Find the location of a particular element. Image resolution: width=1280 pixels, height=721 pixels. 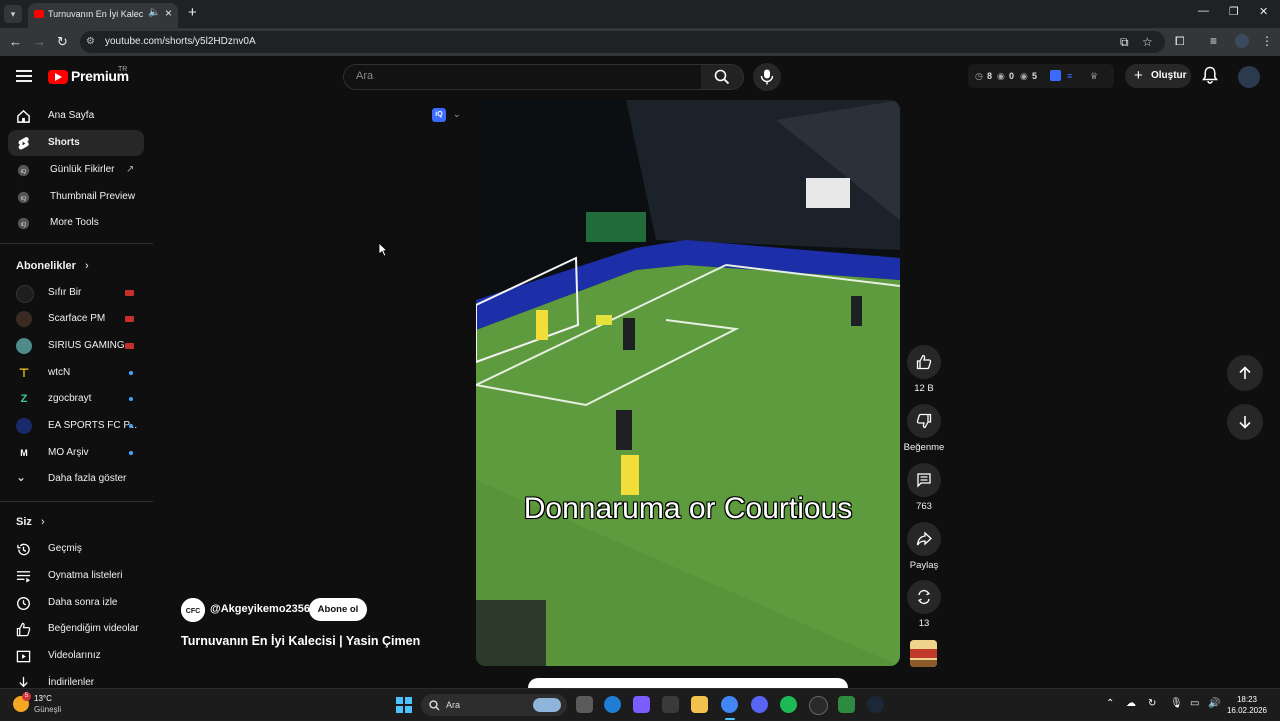

channel-avatar: Z is located at coordinates (24, 399).